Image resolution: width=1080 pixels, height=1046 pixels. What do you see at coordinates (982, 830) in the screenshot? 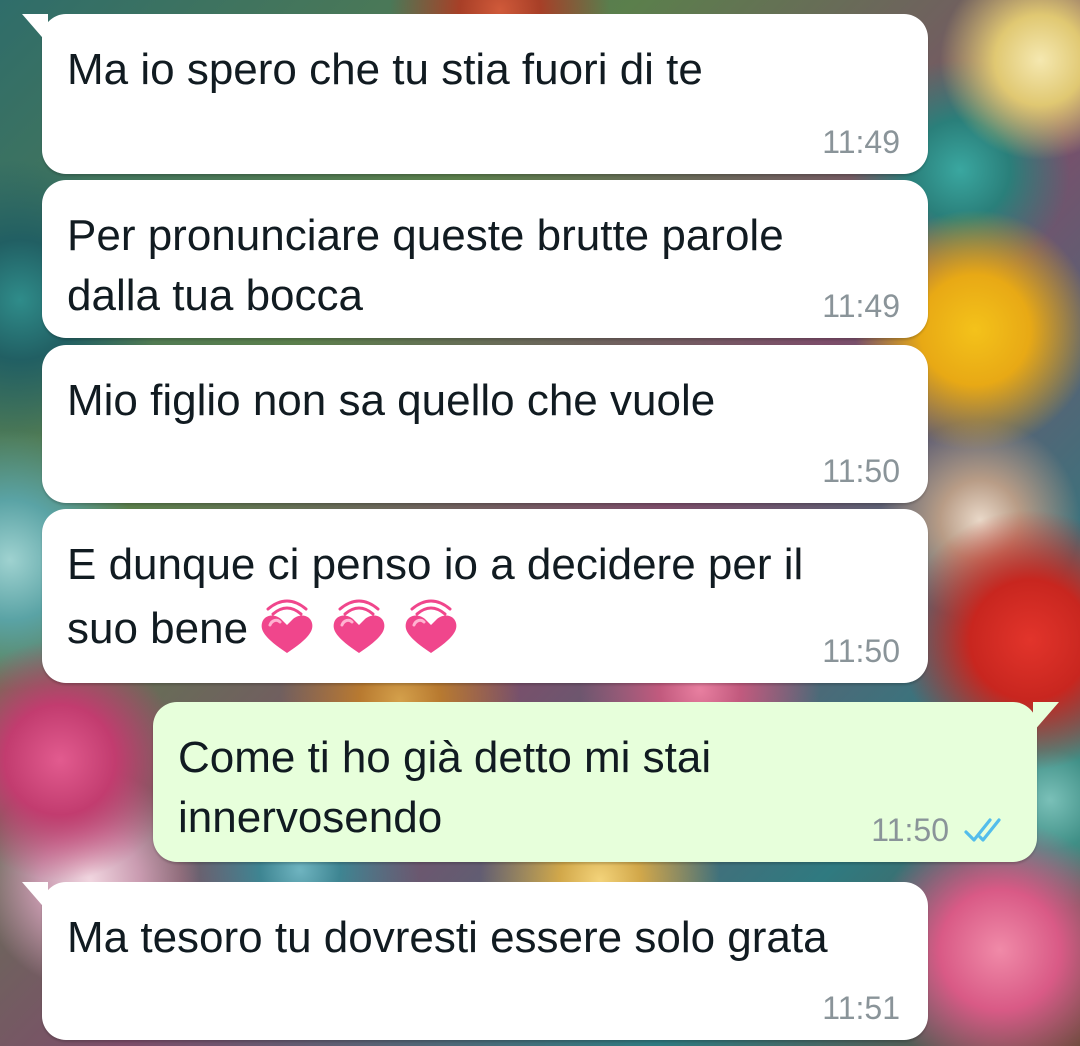
I see `double-check-read-icon` at bounding box center [982, 830].